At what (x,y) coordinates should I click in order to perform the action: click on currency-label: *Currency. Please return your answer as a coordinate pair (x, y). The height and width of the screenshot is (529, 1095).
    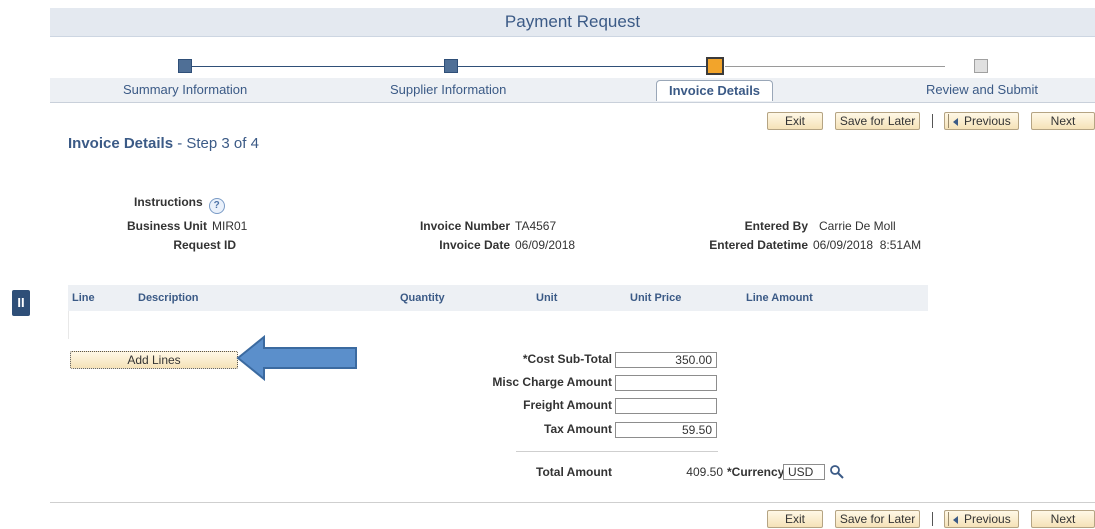
    Looking at the image, I should click on (756, 472).